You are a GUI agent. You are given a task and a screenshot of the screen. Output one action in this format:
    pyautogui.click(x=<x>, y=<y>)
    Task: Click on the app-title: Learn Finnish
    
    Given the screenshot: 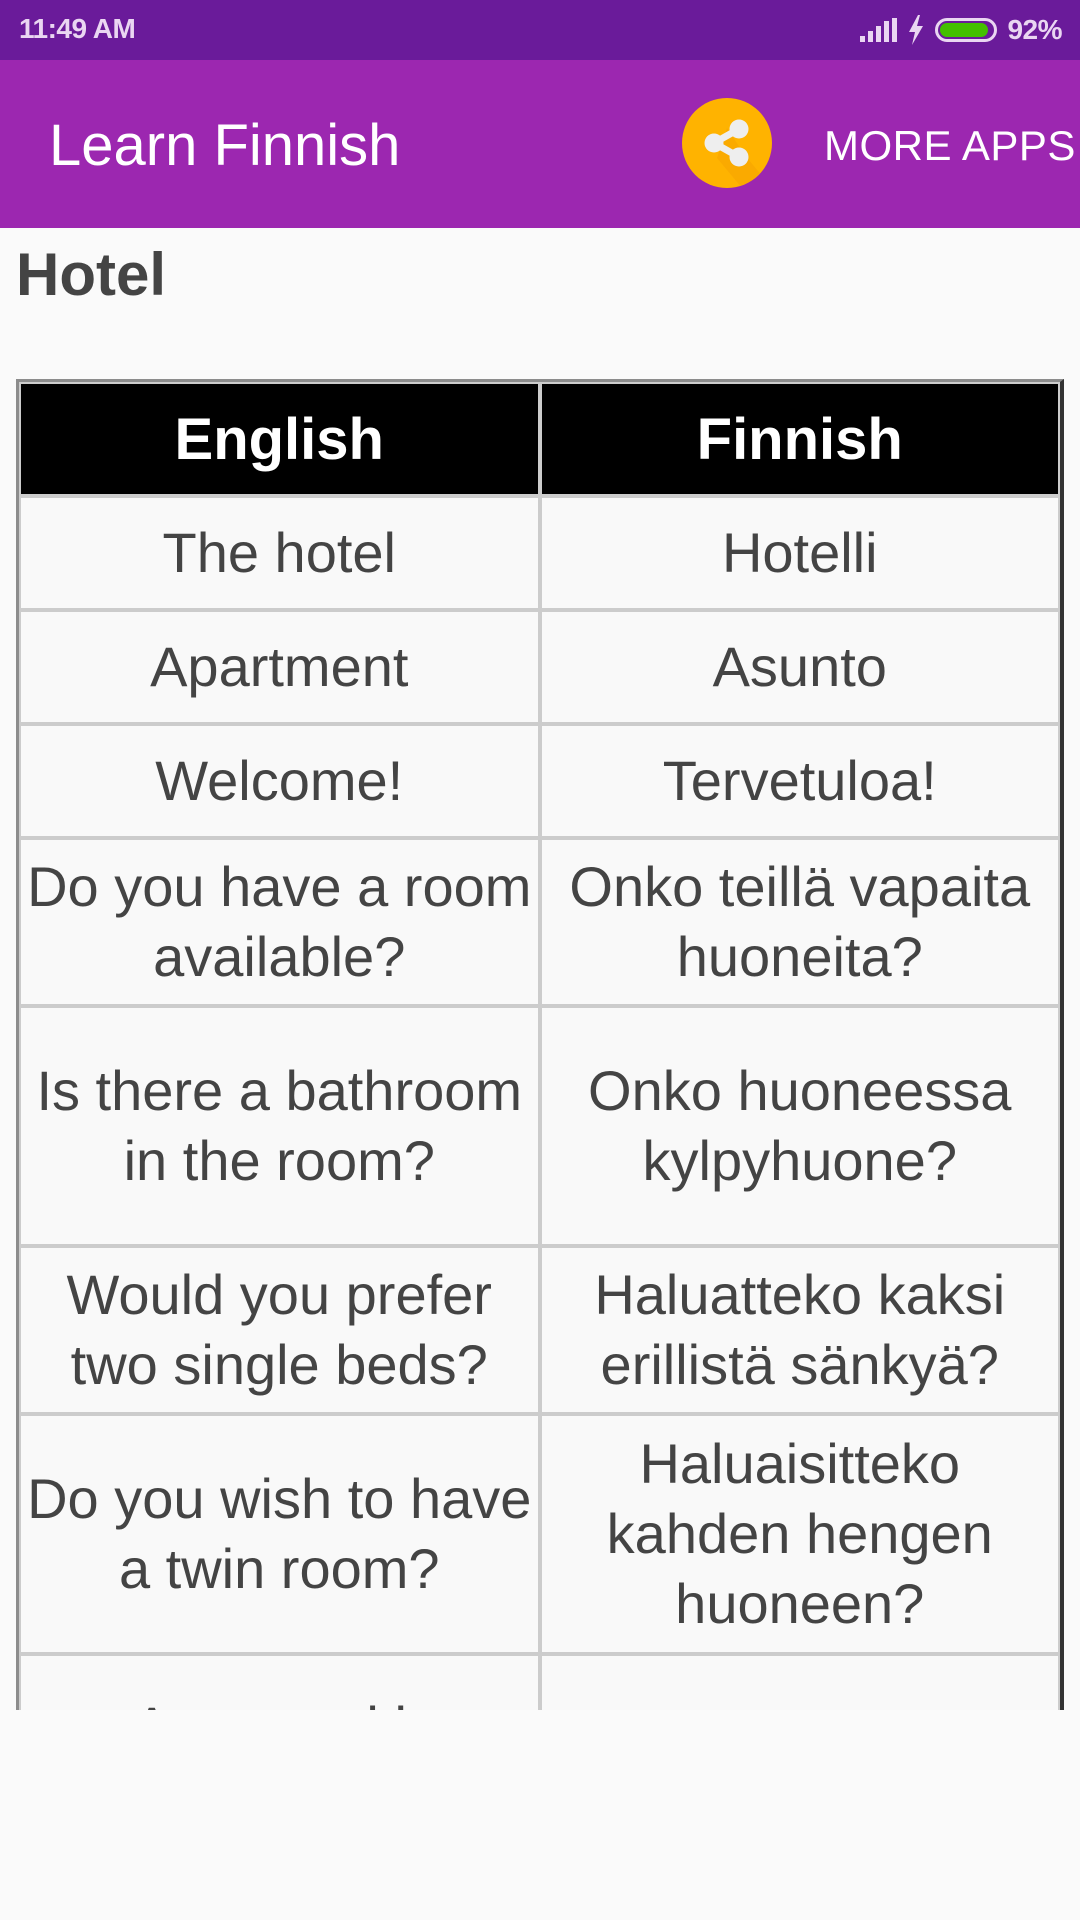 What is the action you would take?
    pyautogui.click(x=225, y=145)
    